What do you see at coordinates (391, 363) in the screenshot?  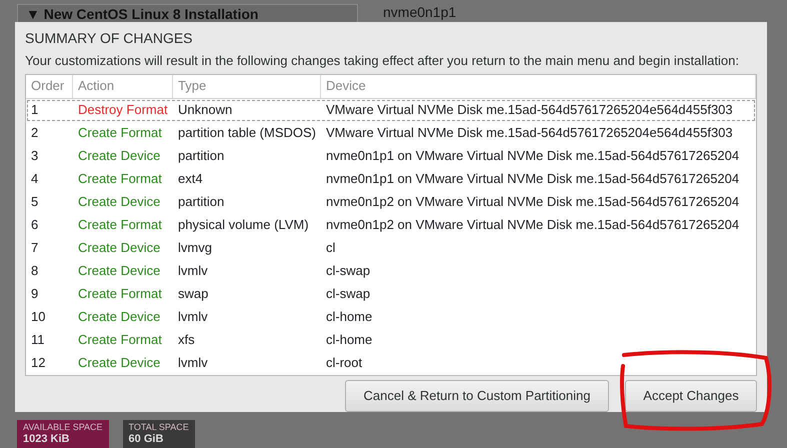 I see `table-row: 12 Create Device lvmlv cl-root` at bounding box center [391, 363].